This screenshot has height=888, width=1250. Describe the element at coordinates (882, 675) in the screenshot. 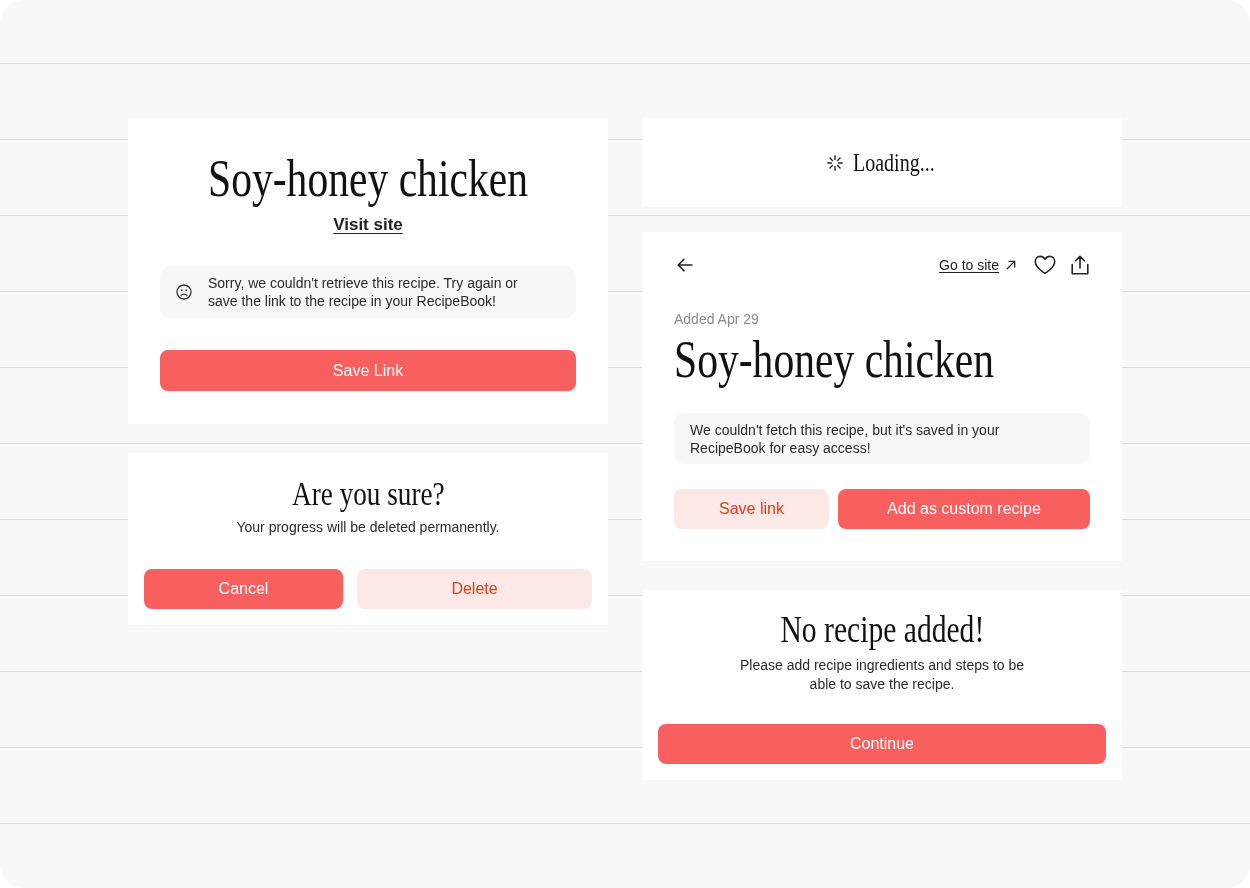

I see `dialog-message: Please add recipe ingredients and steps to be able to save the recipe.` at that location.